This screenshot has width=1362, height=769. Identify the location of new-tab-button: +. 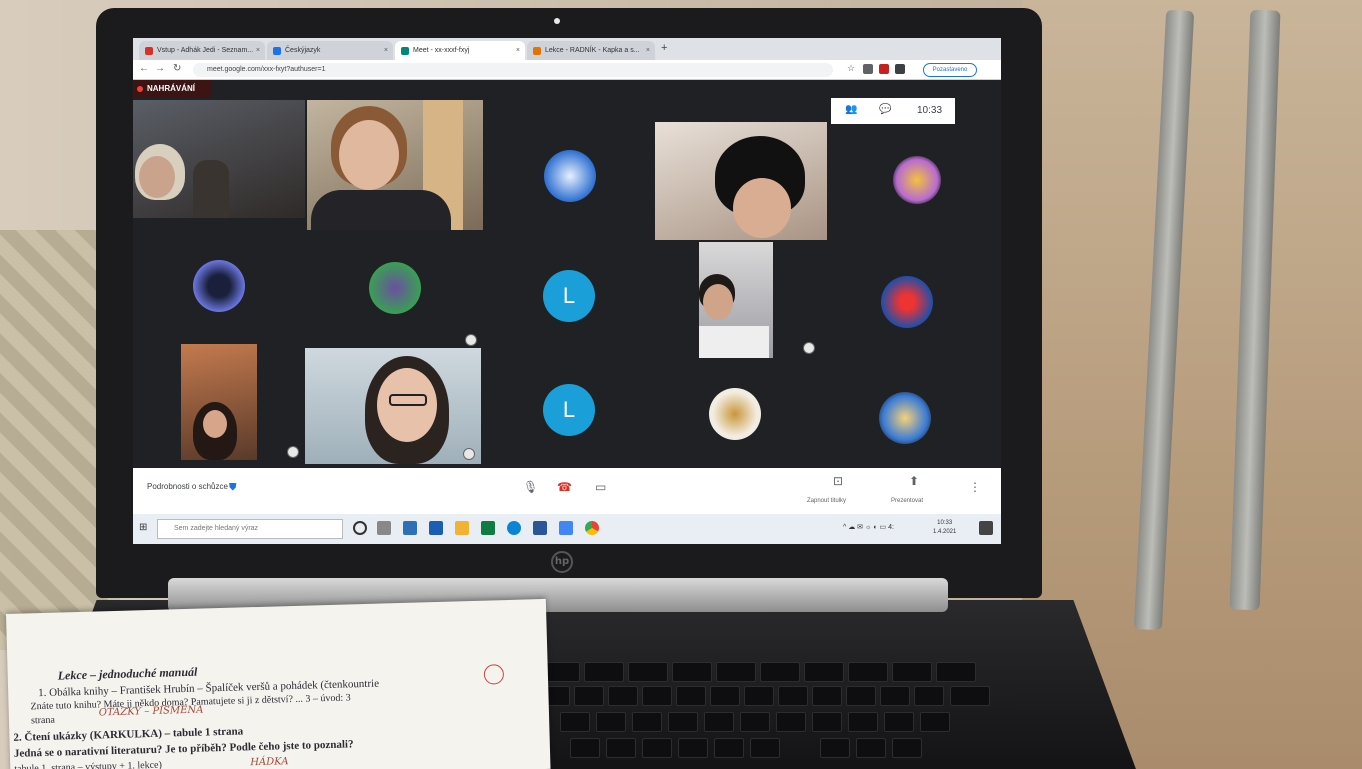
(664, 48).